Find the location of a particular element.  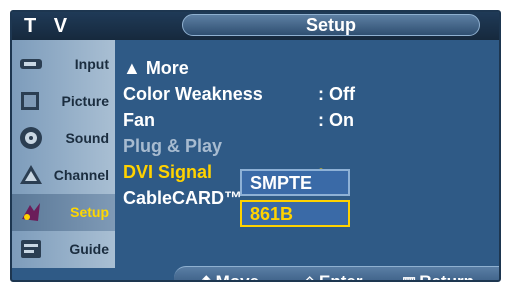

sidebar-item-label: Picture is located at coordinates (85, 101).